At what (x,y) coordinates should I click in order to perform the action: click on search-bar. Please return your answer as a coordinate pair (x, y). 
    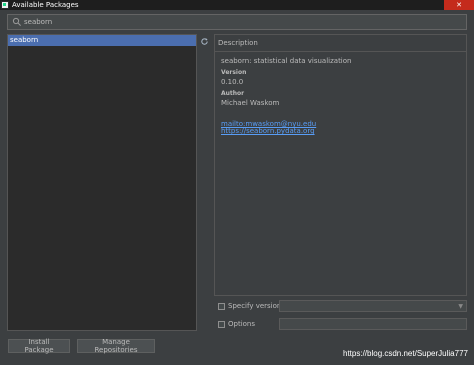
    Looking at the image, I should click on (237, 22).